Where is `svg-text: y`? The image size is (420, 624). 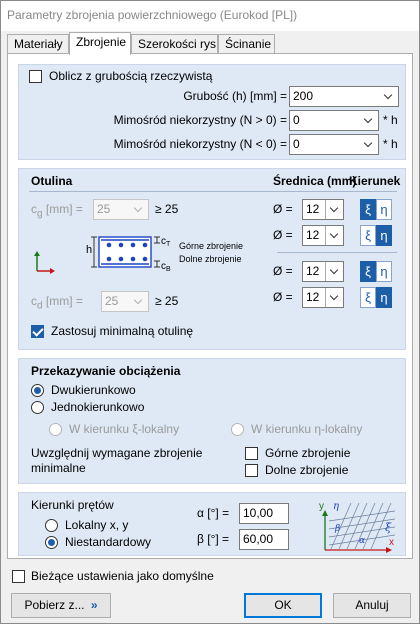
svg-text: y is located at coordinates (321, 506).